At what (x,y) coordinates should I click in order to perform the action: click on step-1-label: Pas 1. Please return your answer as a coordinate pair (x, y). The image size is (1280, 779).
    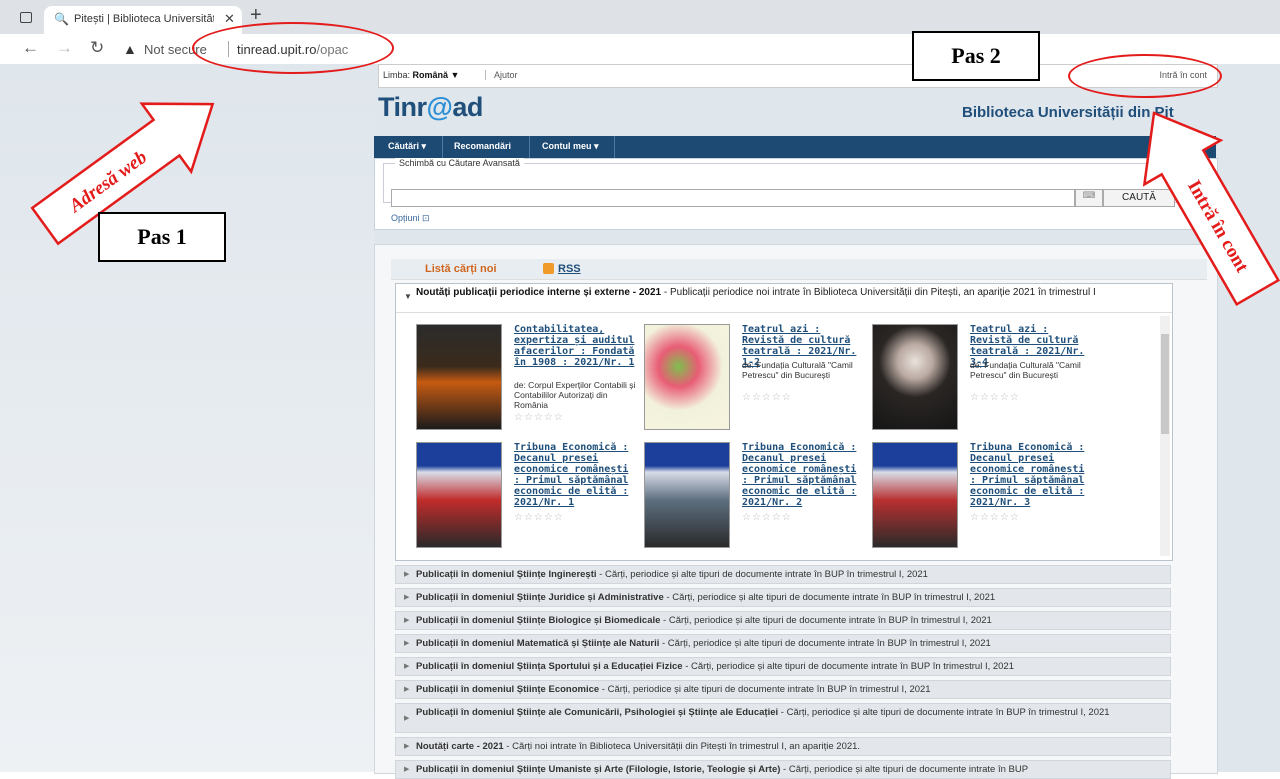
    Looking at the image, I should click on (162, 237).